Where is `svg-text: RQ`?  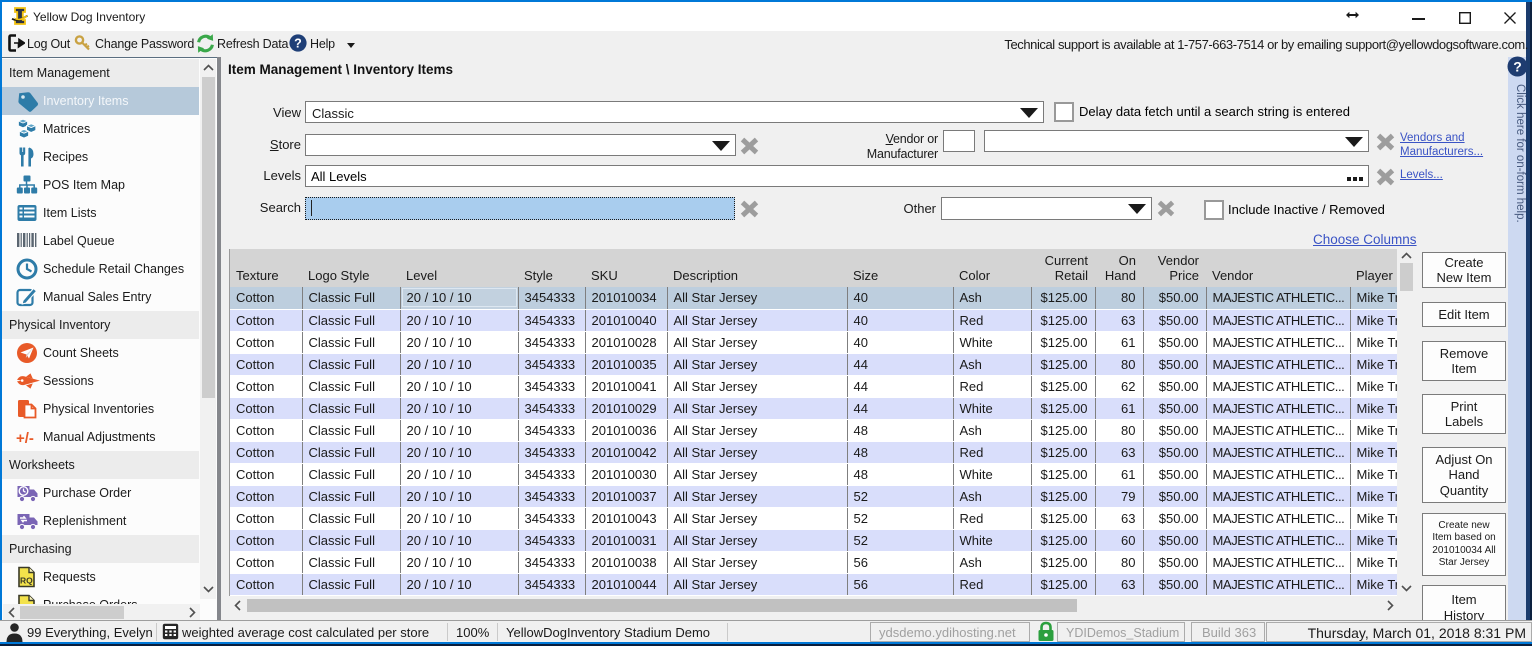 svg-text: RQ is located at coordinates (26, 581).